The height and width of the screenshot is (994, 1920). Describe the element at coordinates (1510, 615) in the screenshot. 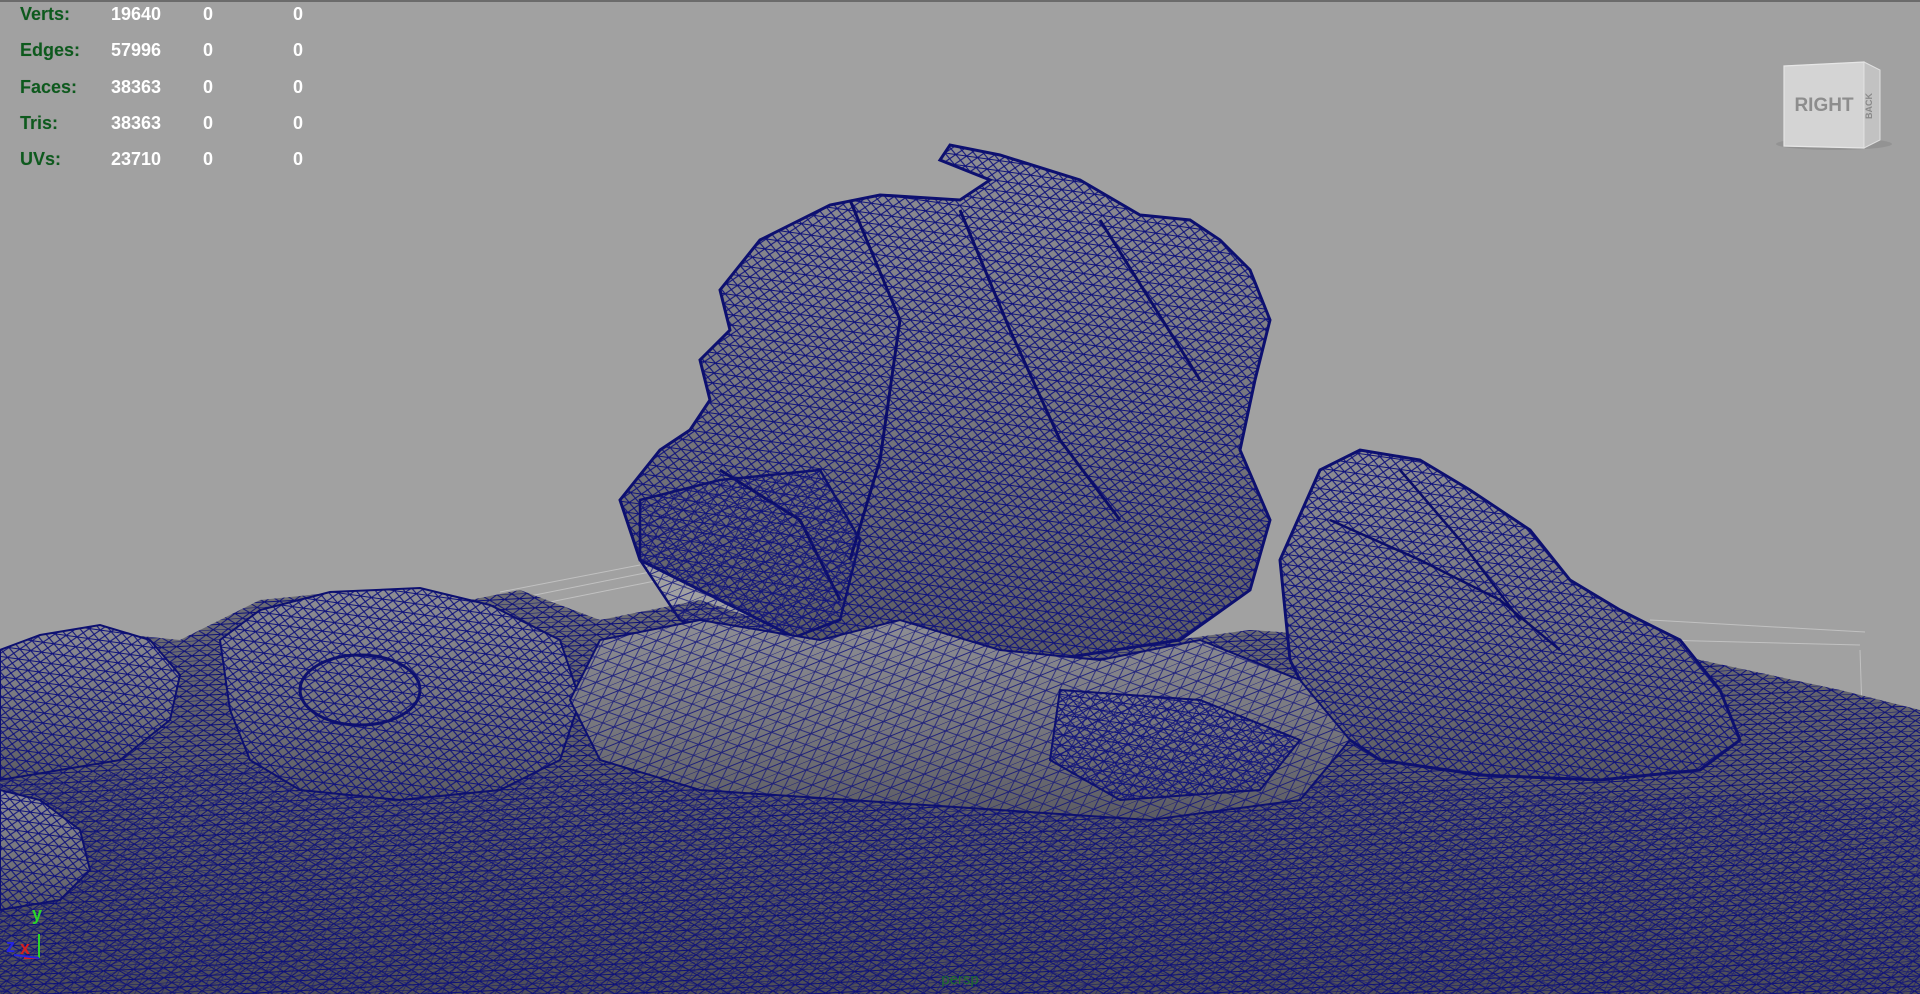

I see `rock-right` at that location.